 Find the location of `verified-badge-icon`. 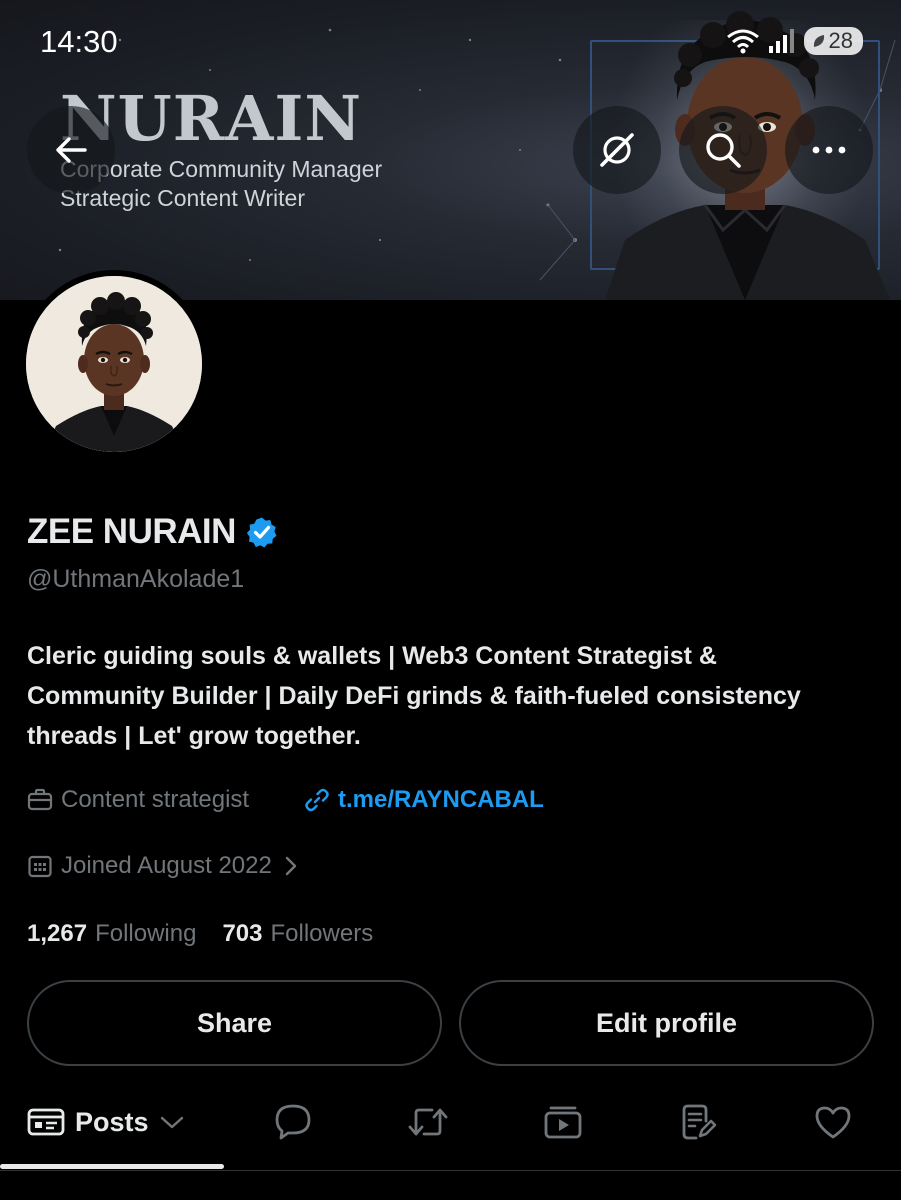

verified-badge-icon is located at coordinates (262, 532).